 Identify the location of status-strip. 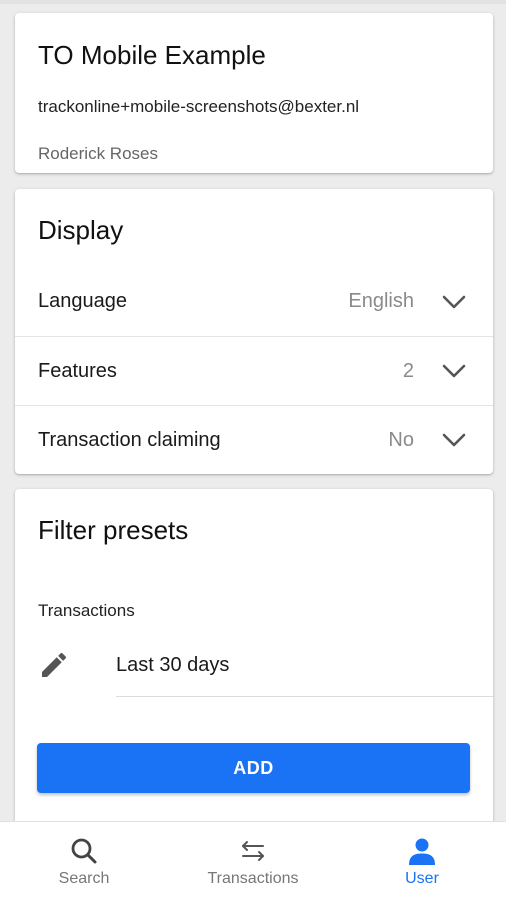
(253, 2).